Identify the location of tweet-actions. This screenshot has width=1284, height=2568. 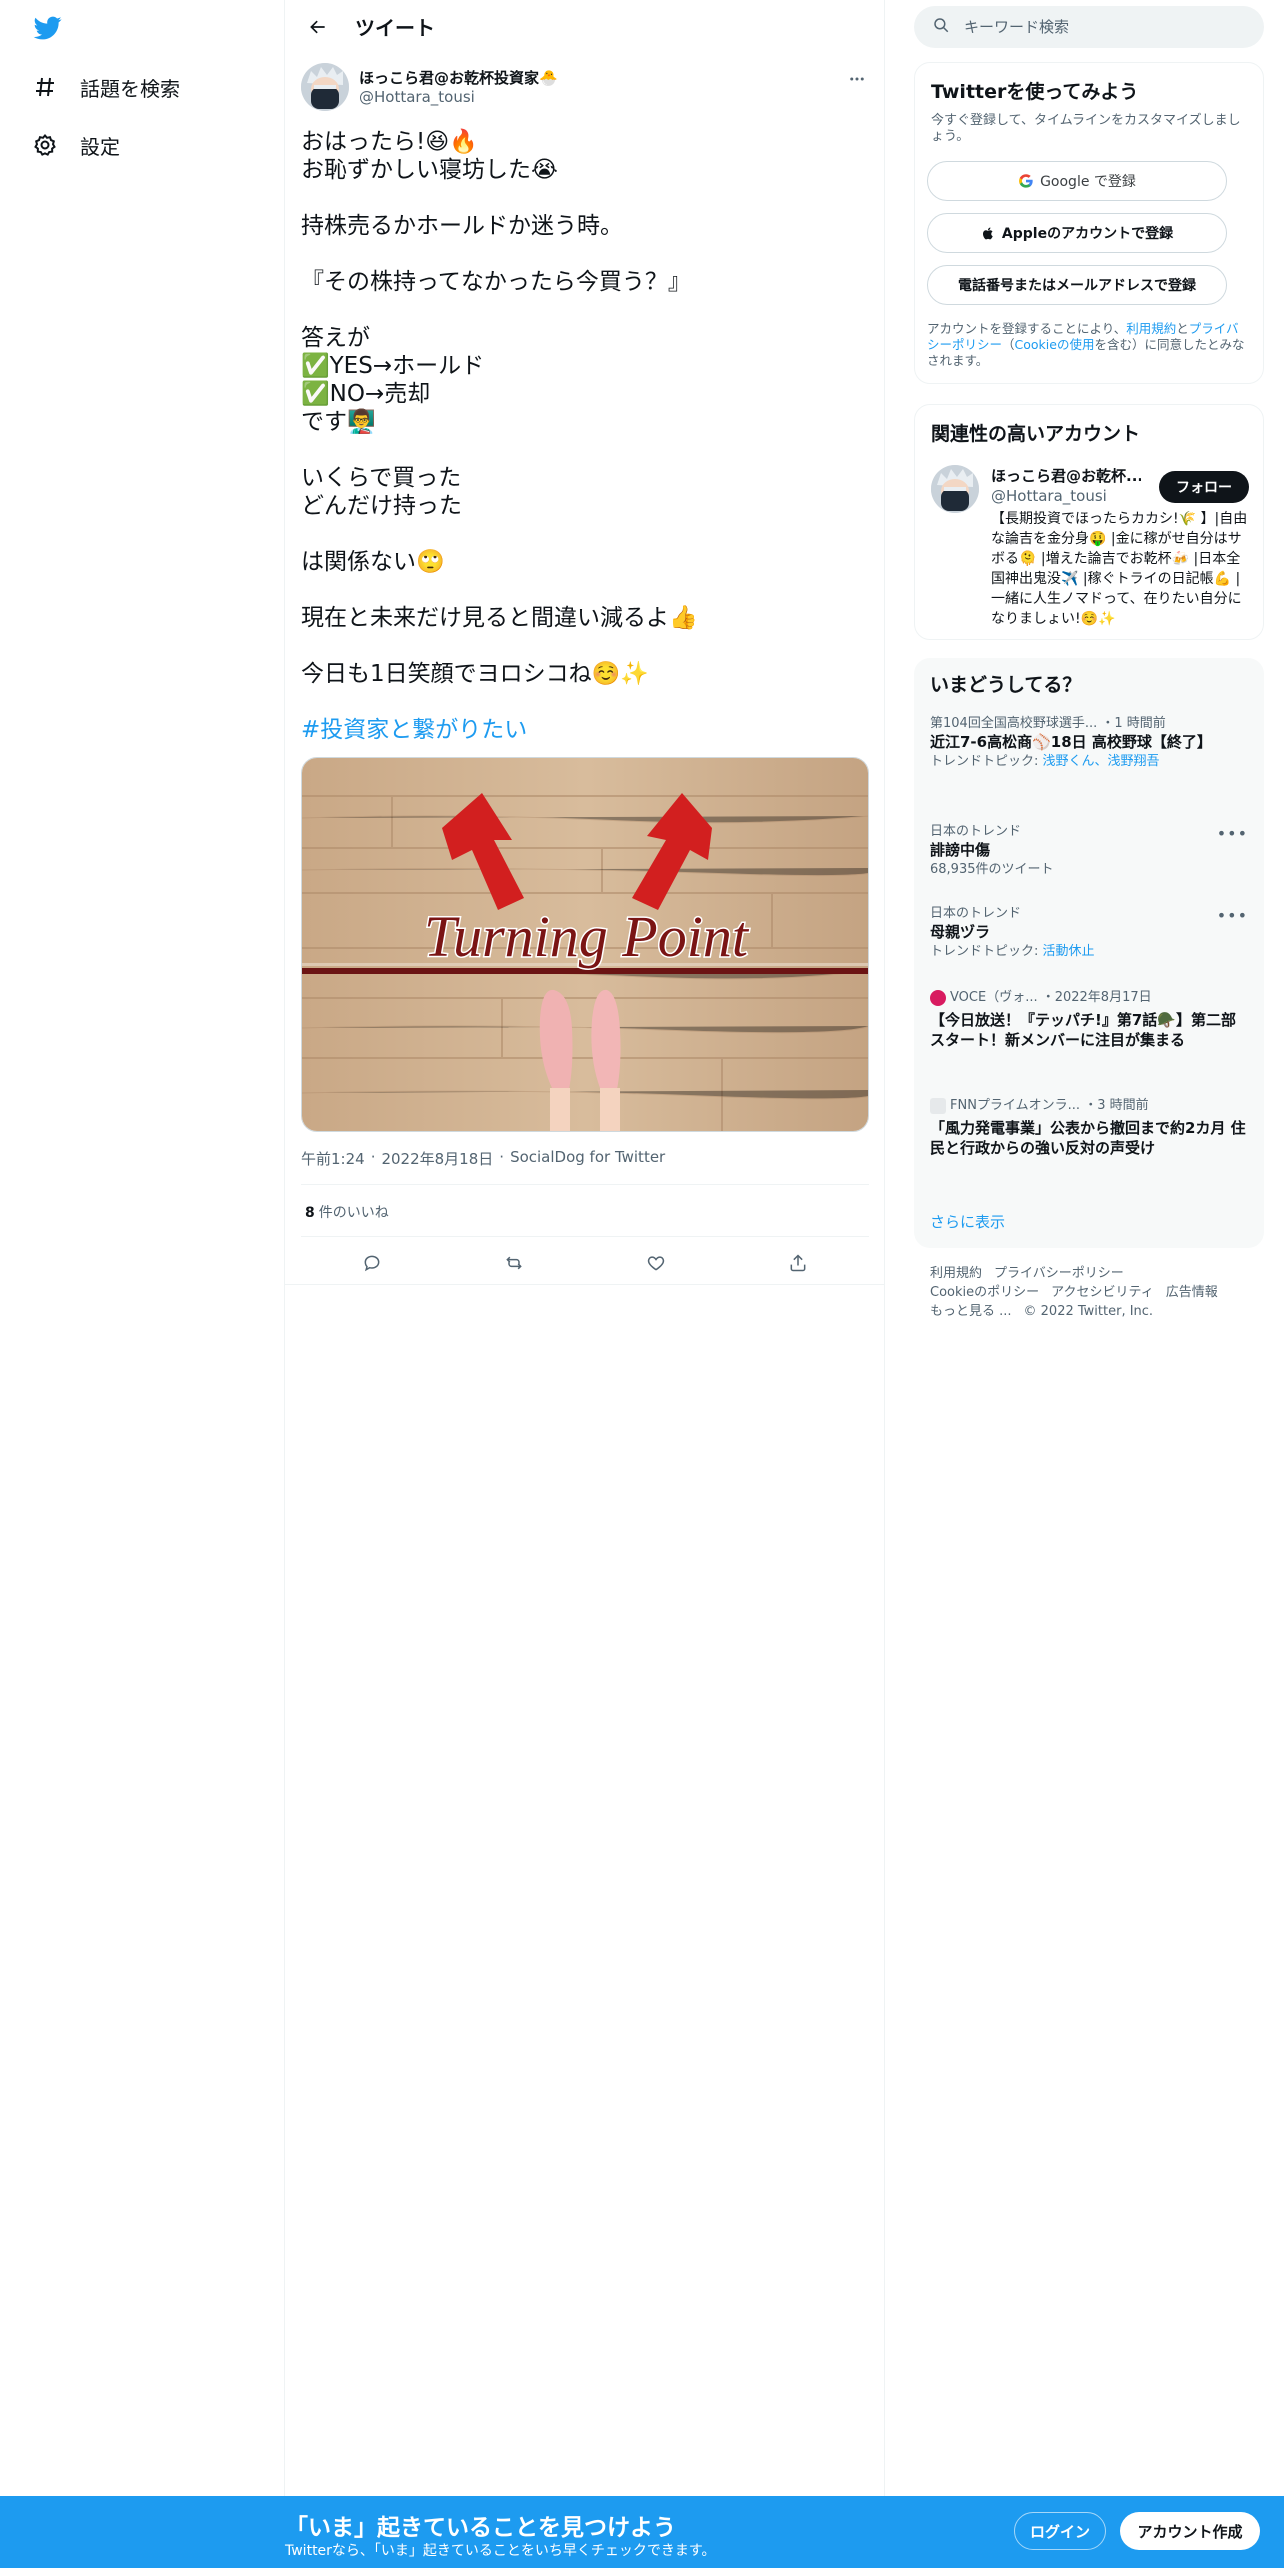
(585, 1263).